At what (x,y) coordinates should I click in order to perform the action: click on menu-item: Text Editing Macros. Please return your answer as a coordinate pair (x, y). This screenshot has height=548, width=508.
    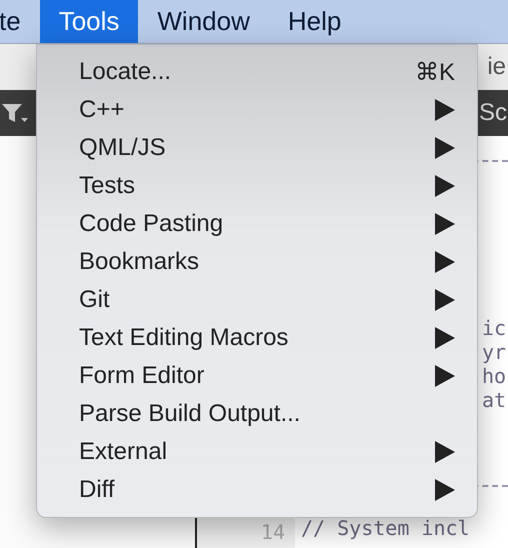
    Looking at the image, I should click on (257, 338).